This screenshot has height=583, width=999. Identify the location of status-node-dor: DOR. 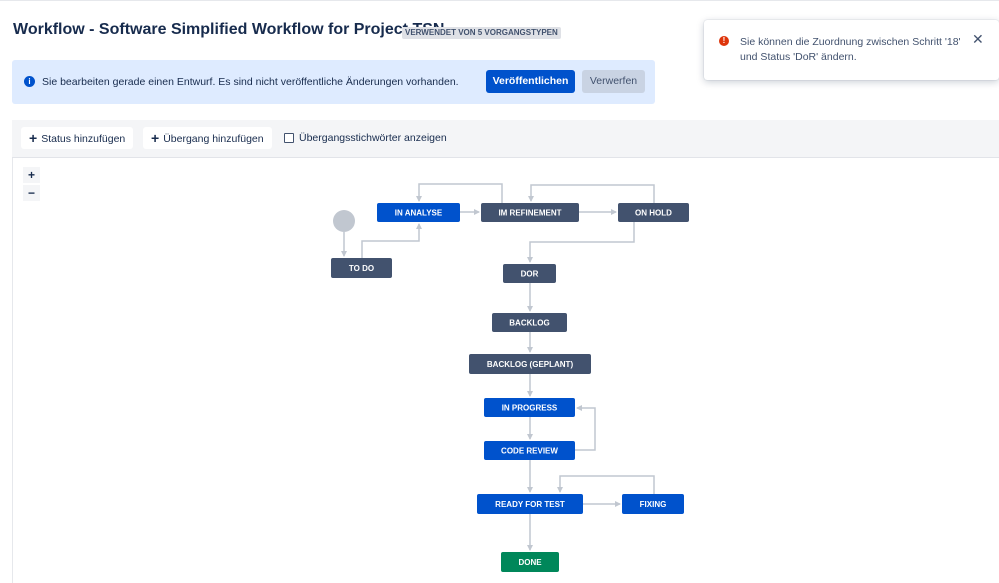
(529, 273).